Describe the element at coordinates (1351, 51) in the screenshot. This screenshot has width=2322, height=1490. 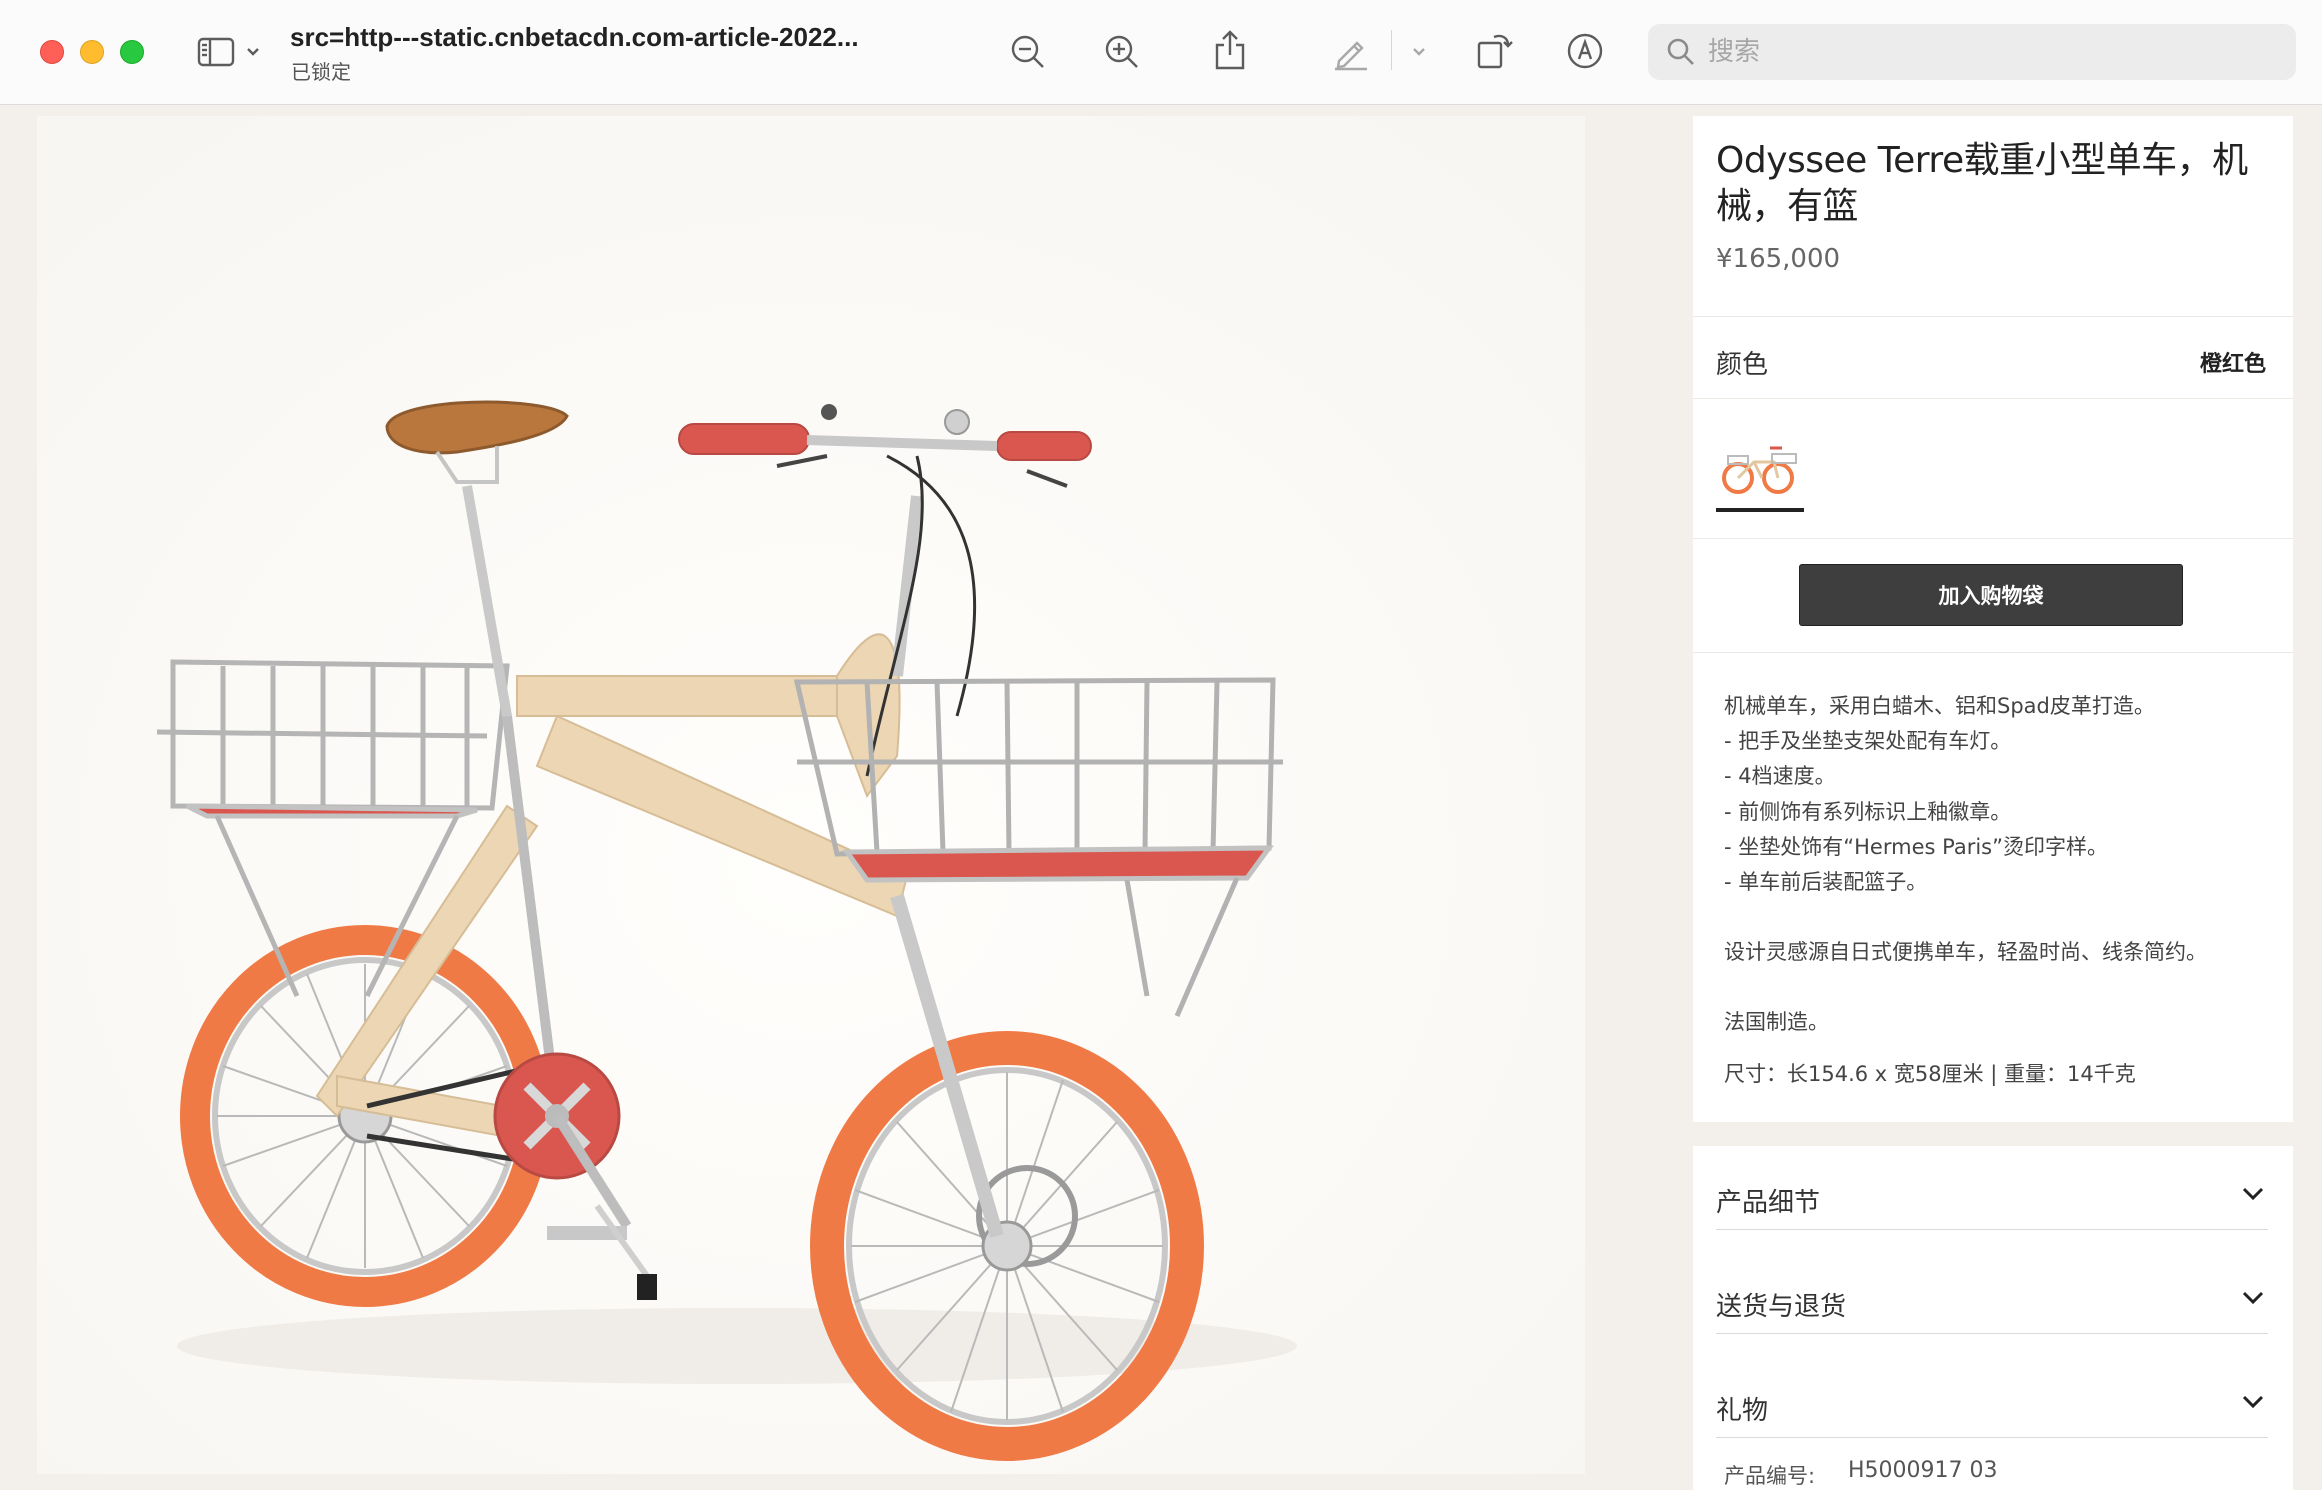
I see `markup-pen-icon` at that location.